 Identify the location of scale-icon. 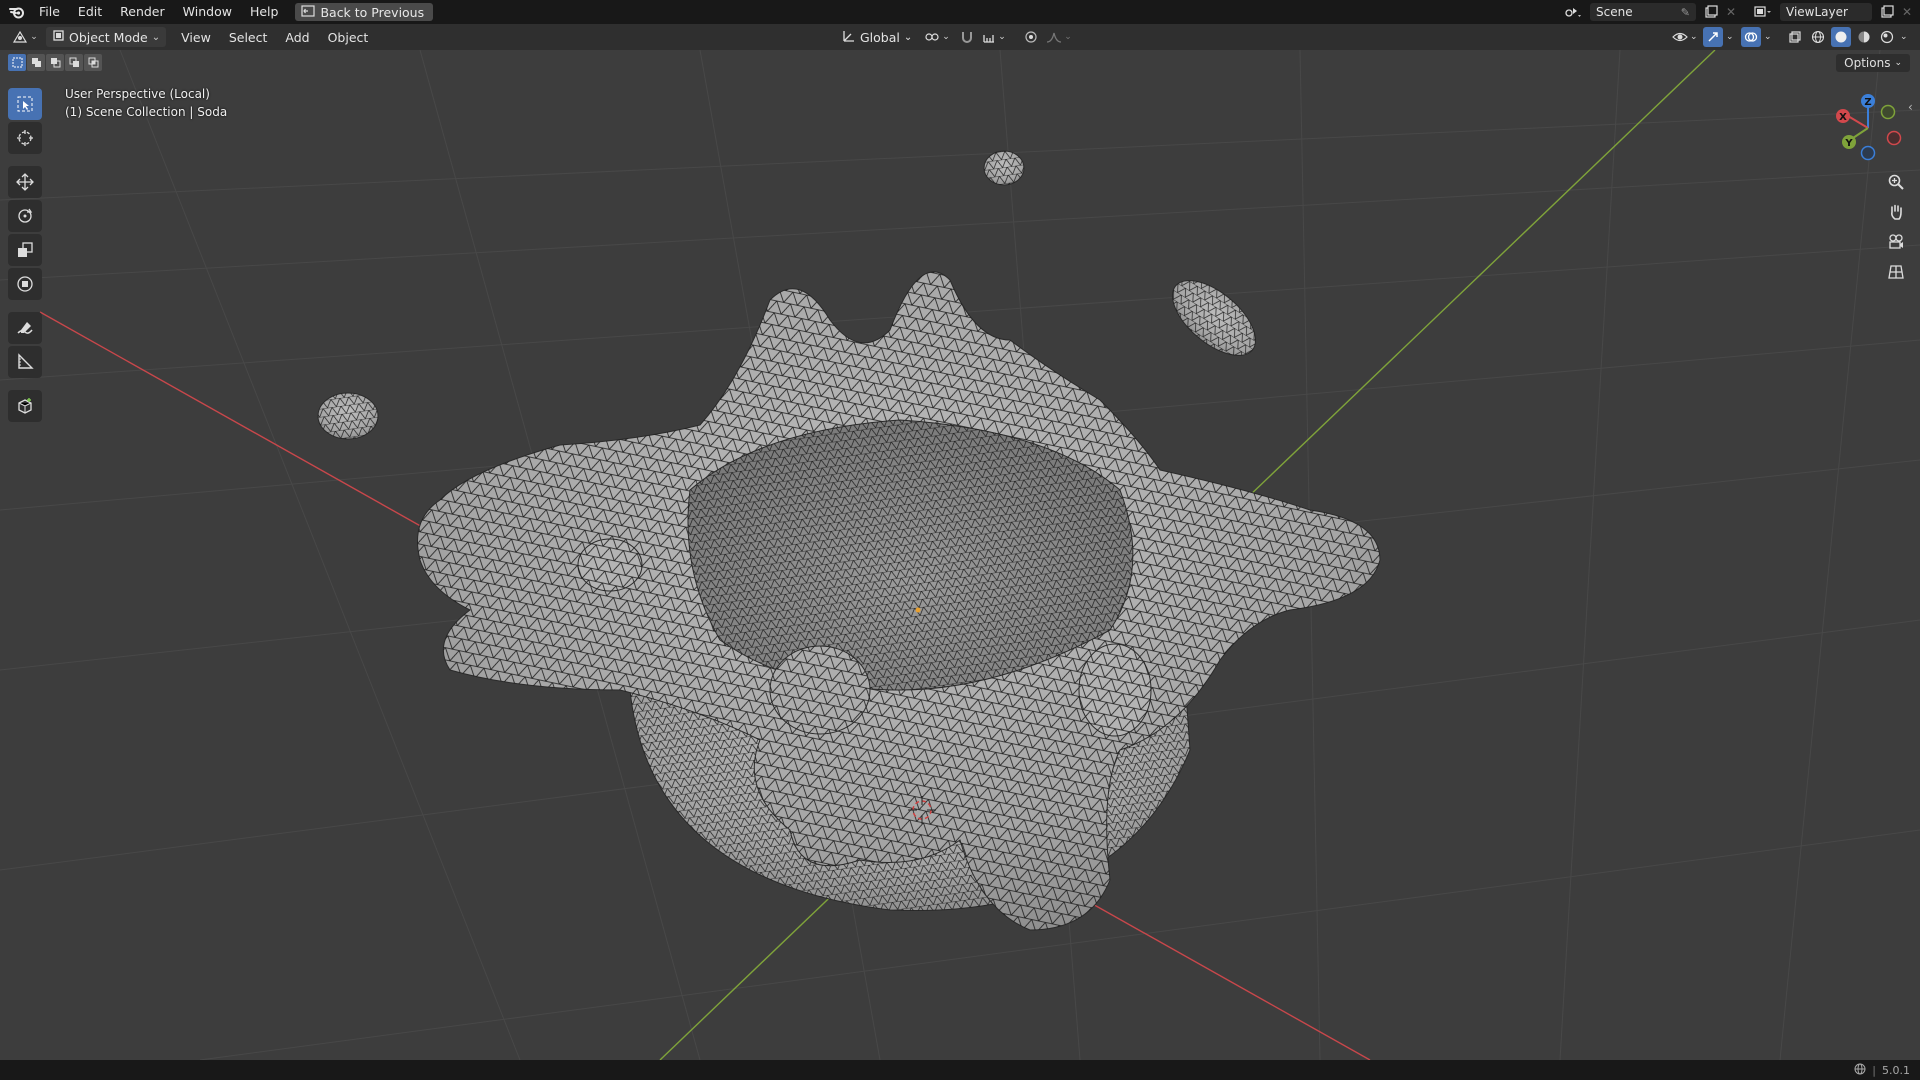
(25, 250).